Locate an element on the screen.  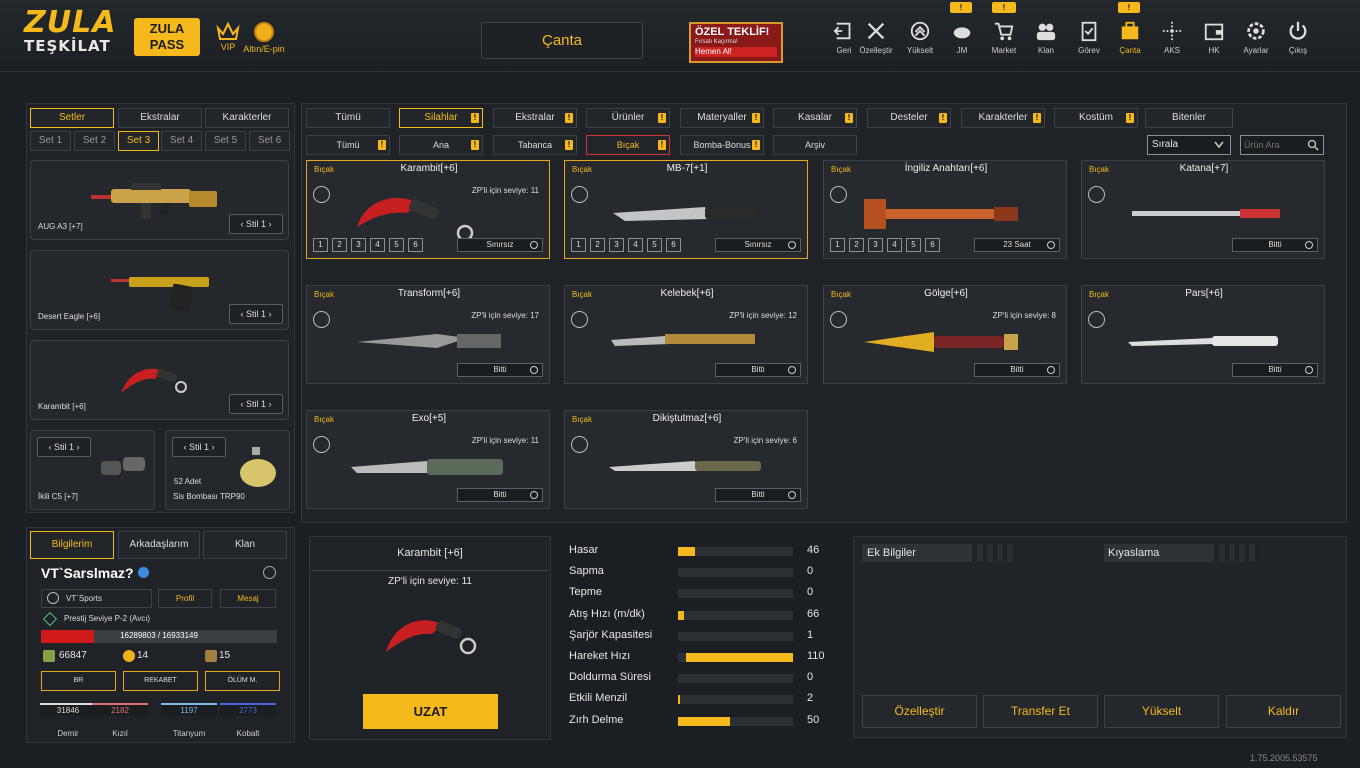
nav-bag: Çanta is located at coordinates (1130, 37).